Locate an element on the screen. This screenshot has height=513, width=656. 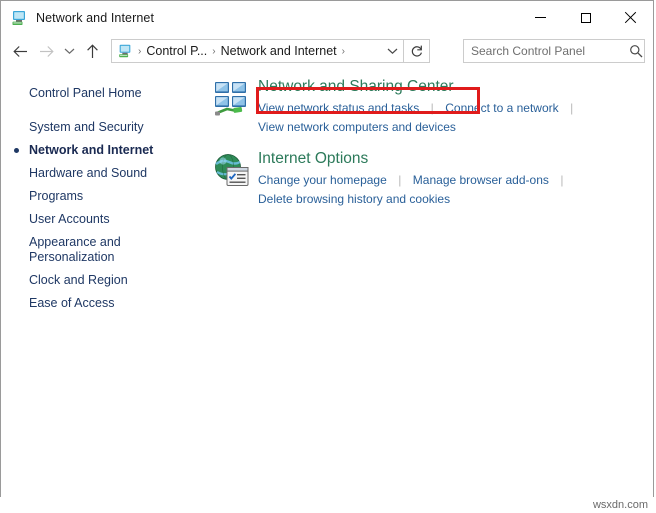
close-button is located at coordinates (630, 17).